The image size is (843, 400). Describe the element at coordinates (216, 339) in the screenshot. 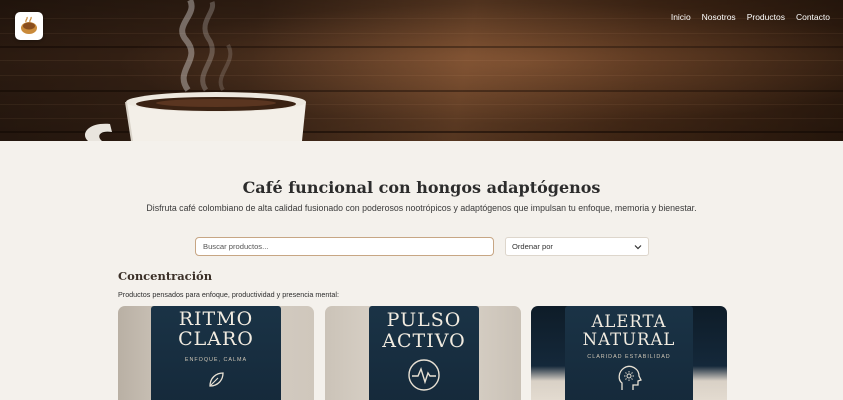

I see `product-name-line2: CLARO` at that location.